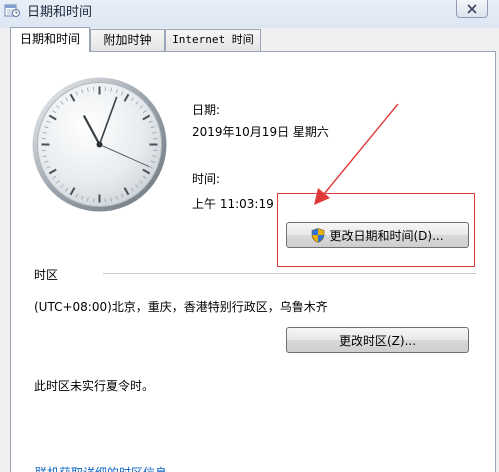 This screenshot has width=499, height=472. I want to click on date-value: 2019年10月19日 星期六, so click(260, 132).